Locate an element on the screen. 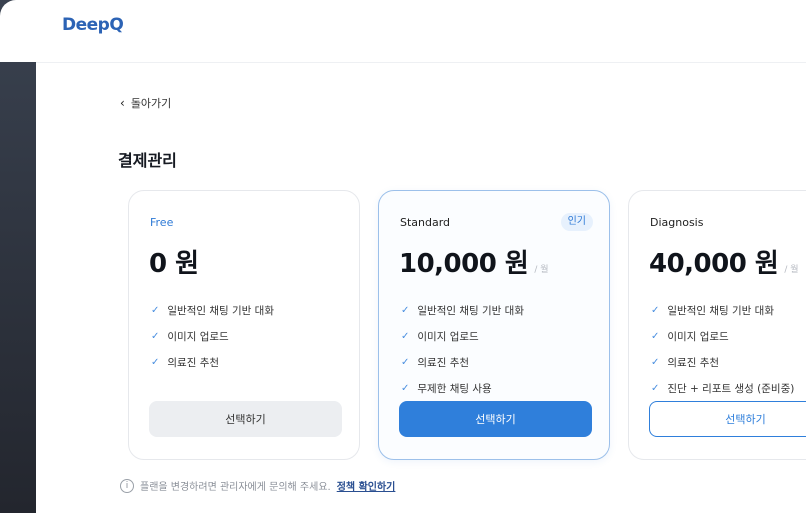 This screenshot has height=513, width=806. plan-name: Free is located at coordinates (162, 222).